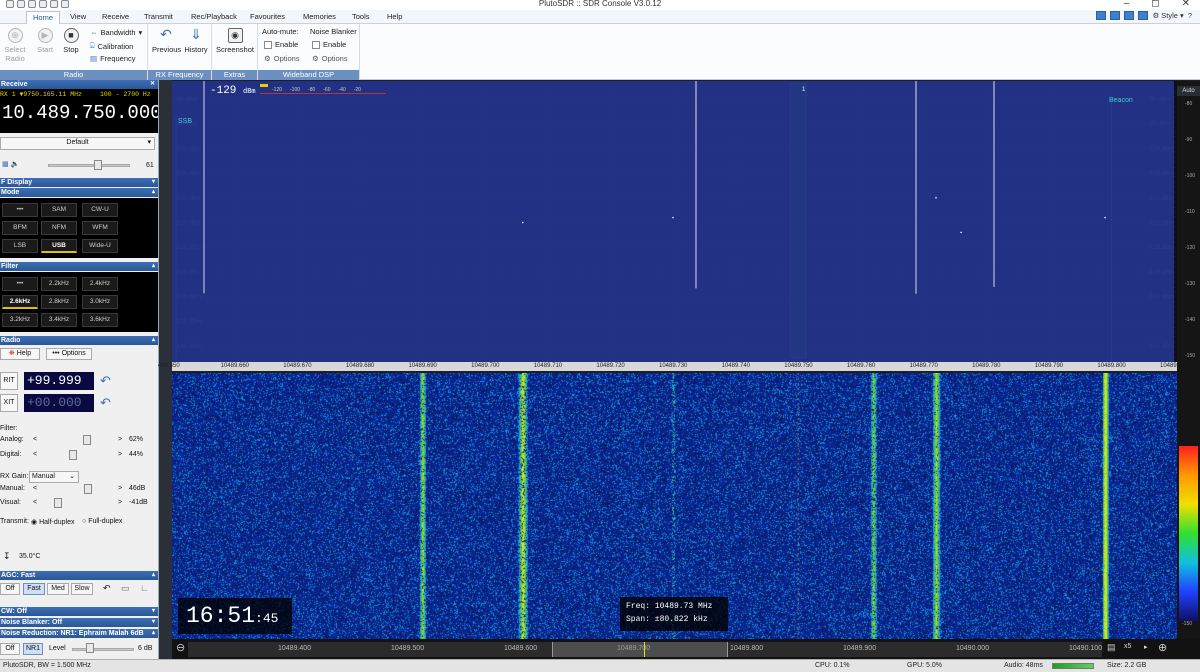  I want to click on select-radio-button: ⊕ Select Radio, so click(15, 45).